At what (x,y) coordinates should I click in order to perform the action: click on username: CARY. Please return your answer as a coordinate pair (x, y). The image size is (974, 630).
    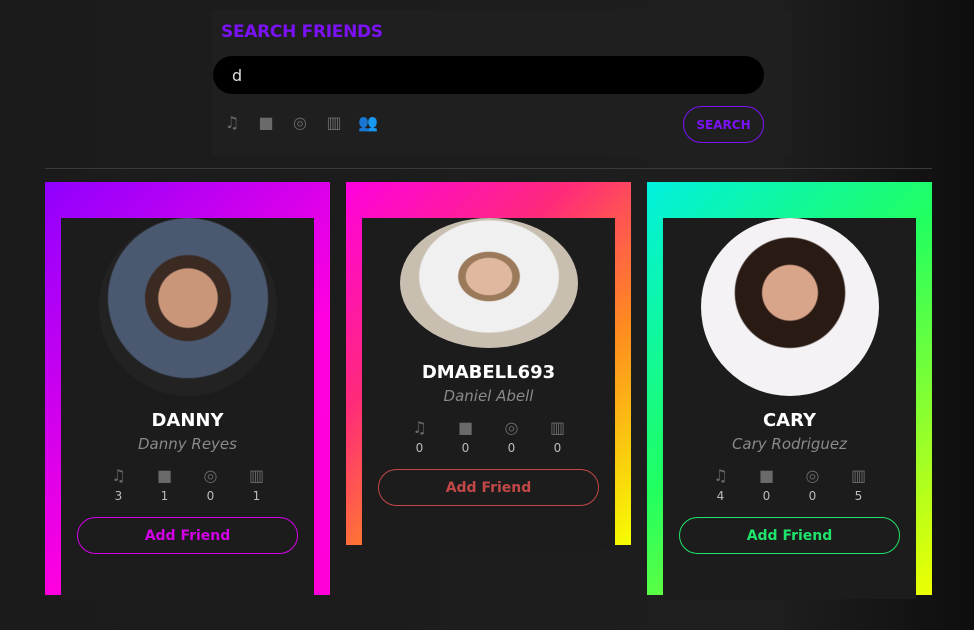
    Looking at the image, I should click on (789, 420).